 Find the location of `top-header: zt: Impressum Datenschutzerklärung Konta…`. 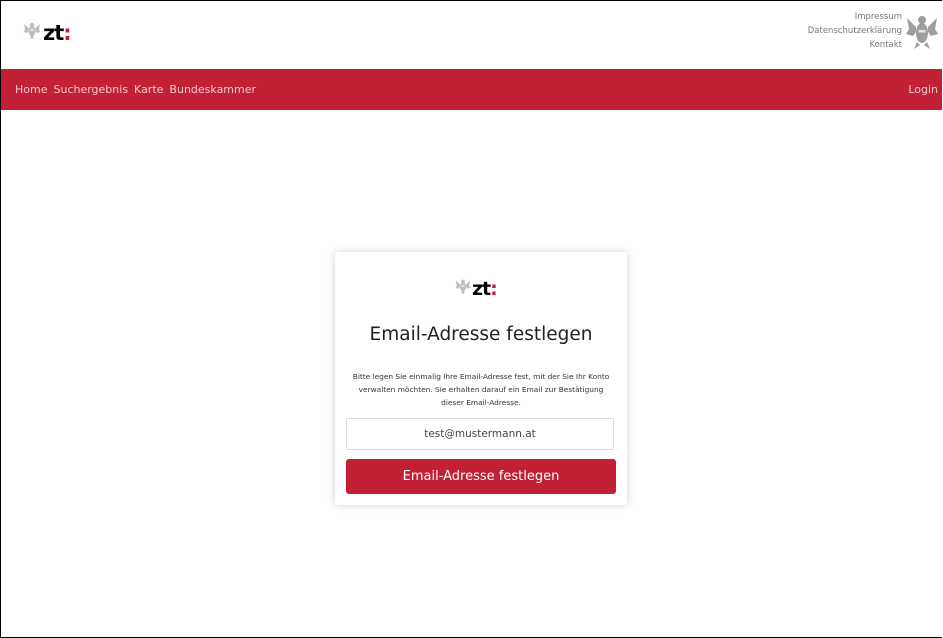

top-header: zt: Impressum Datenschutzerklärung Konta… is located at coordinates (471, 35).